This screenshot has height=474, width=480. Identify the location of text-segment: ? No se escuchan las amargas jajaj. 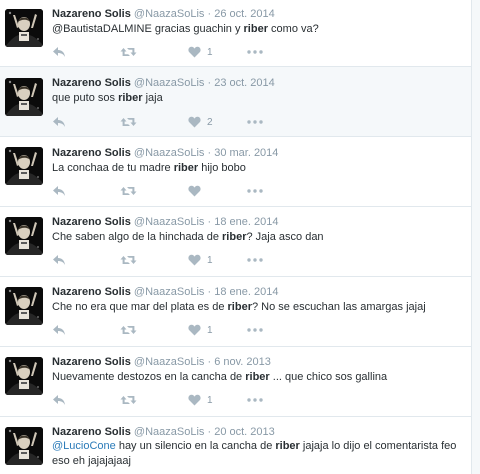
(338, 307).